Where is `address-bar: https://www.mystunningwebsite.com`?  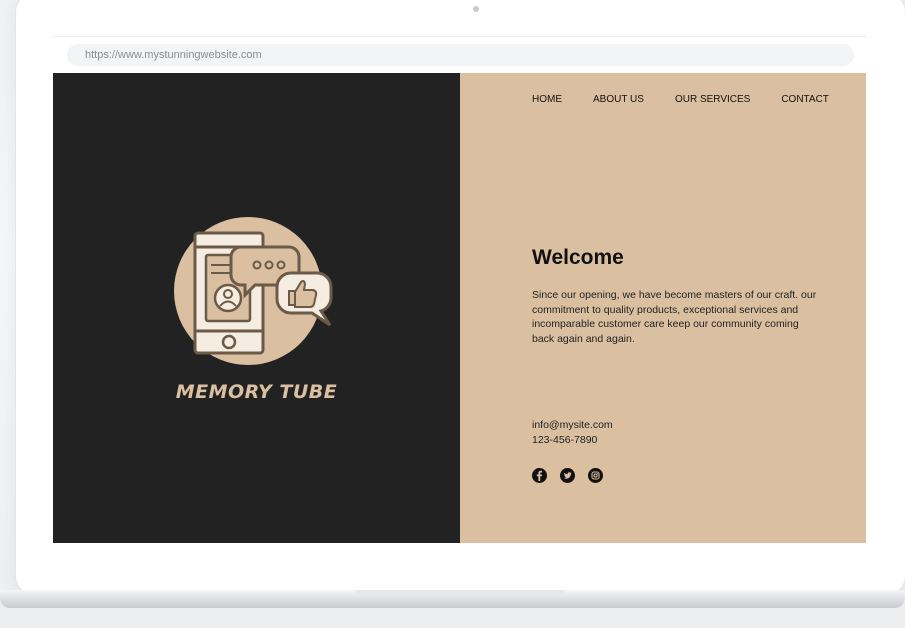 address-bar: https://www.mystunningwebsite.com is located at coordinates (460, 55).